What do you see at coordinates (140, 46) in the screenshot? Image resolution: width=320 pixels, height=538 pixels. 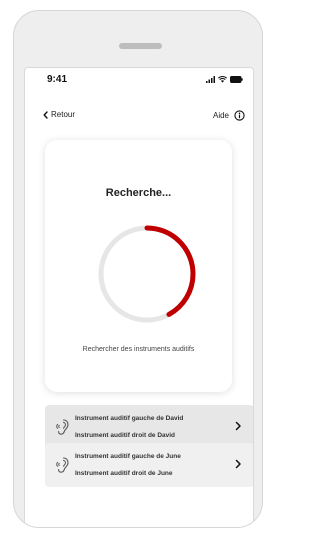 I see `phone-speaker` at bounding box center [140, 46].